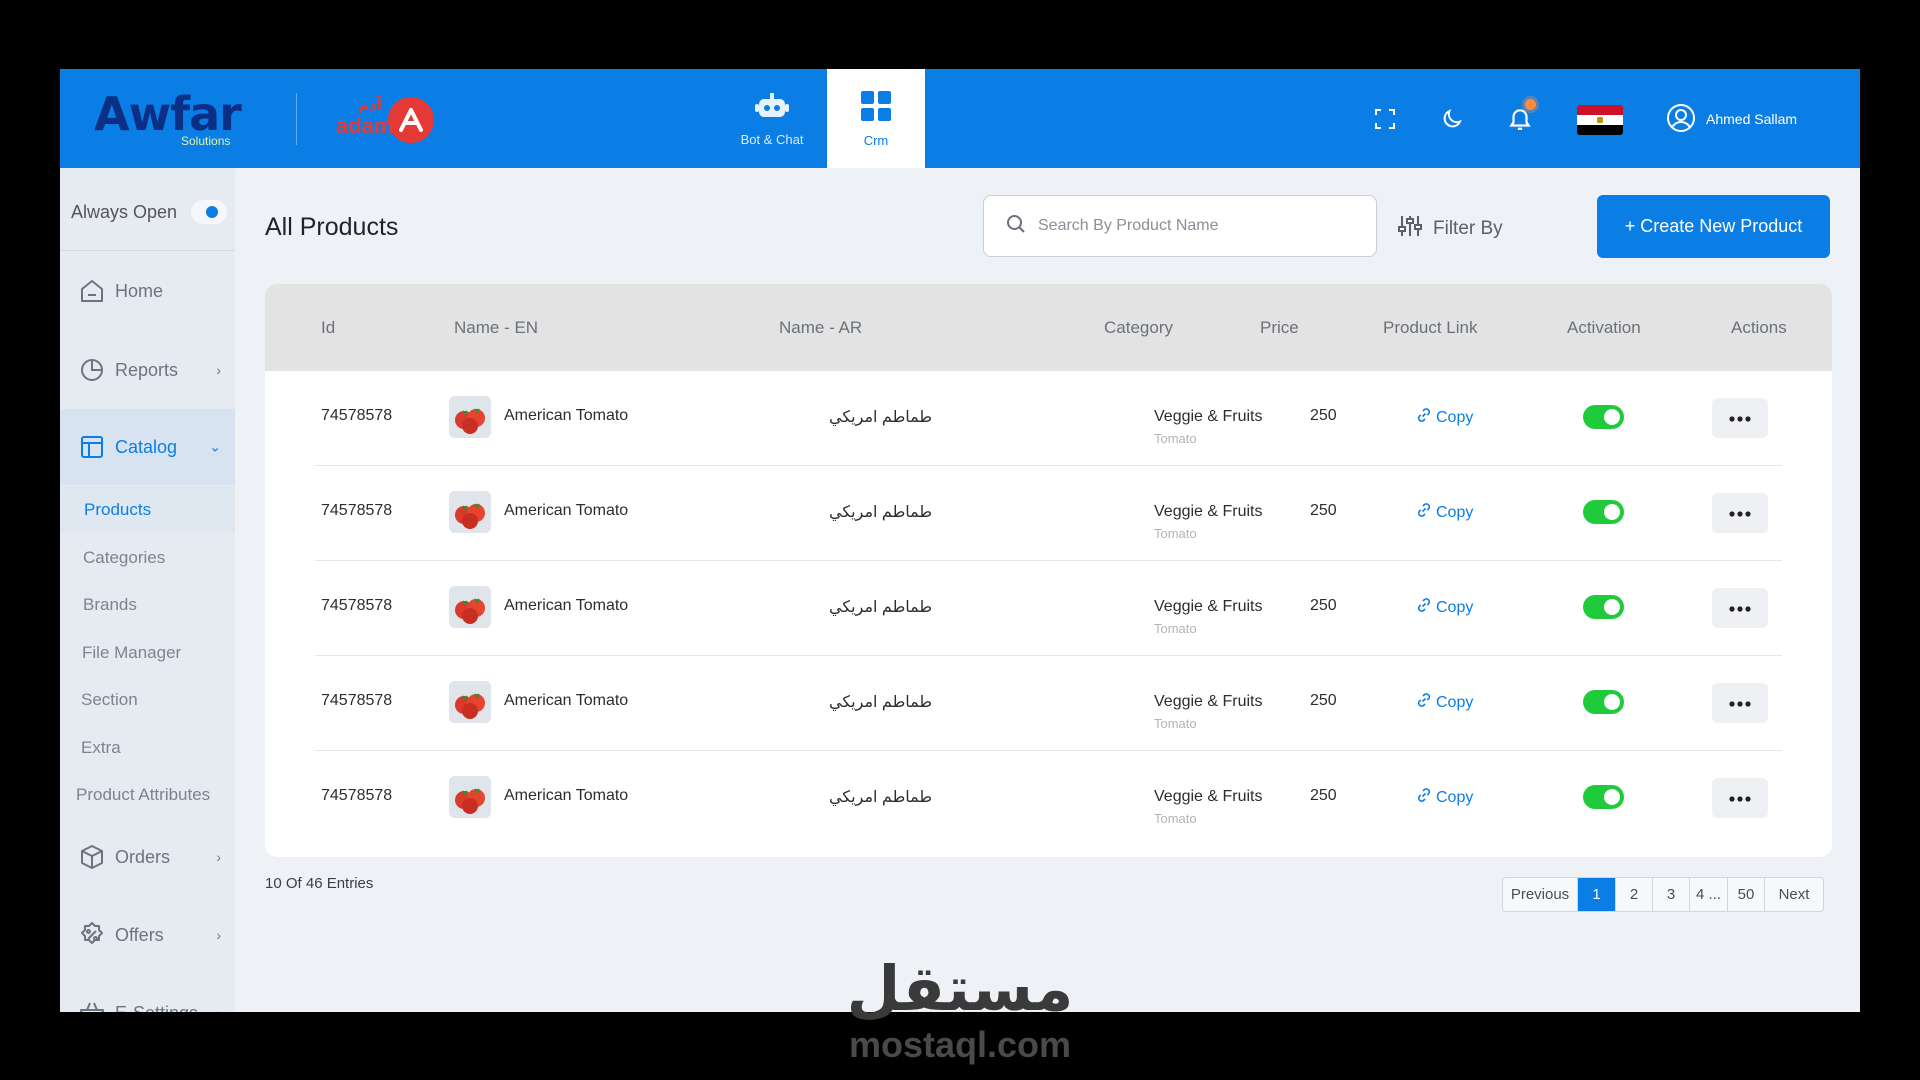  I want to click on filter-label: Filter By, so click(1468, 228).